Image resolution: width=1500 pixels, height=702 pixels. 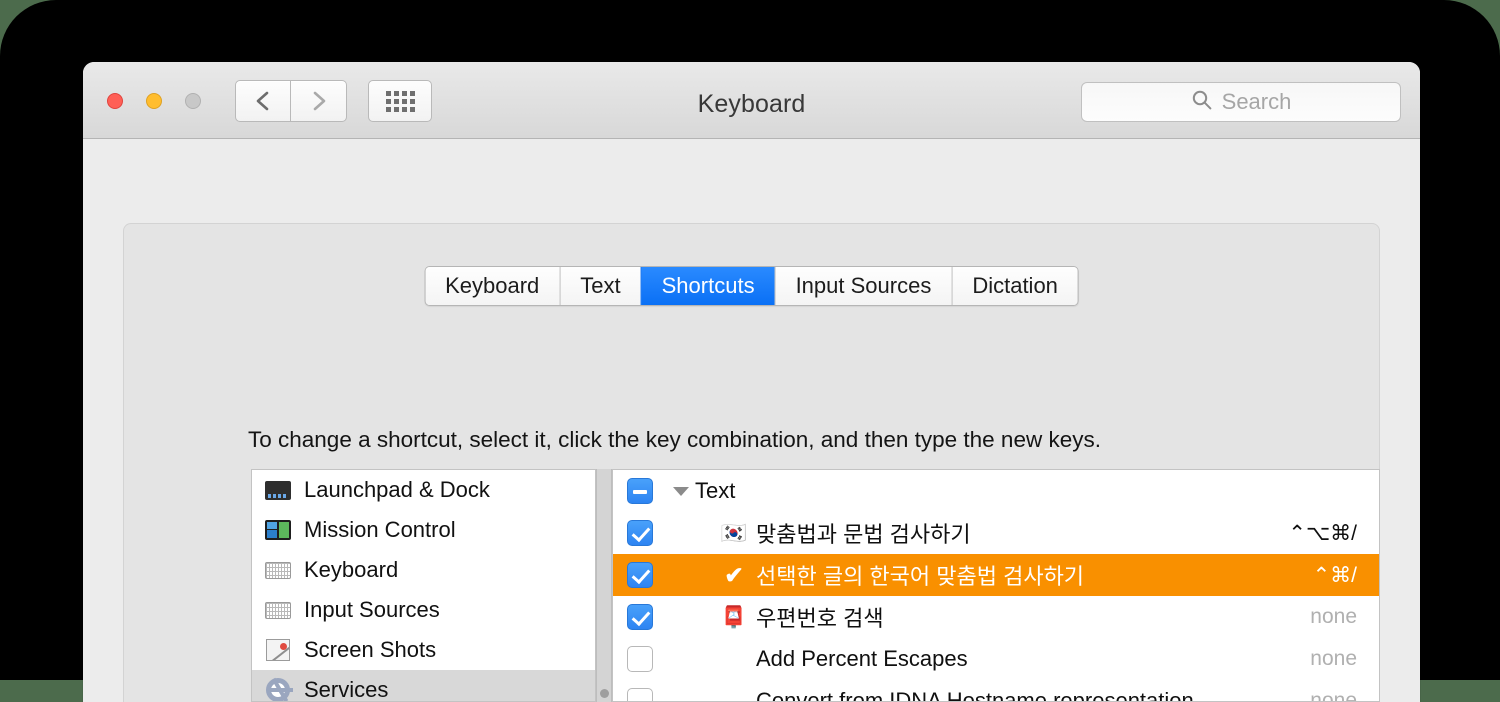 What do you see at coordinates (423, 686) in the screenshot?
I see `sidebar-item-services: Services` at bounding box center [423, 686].